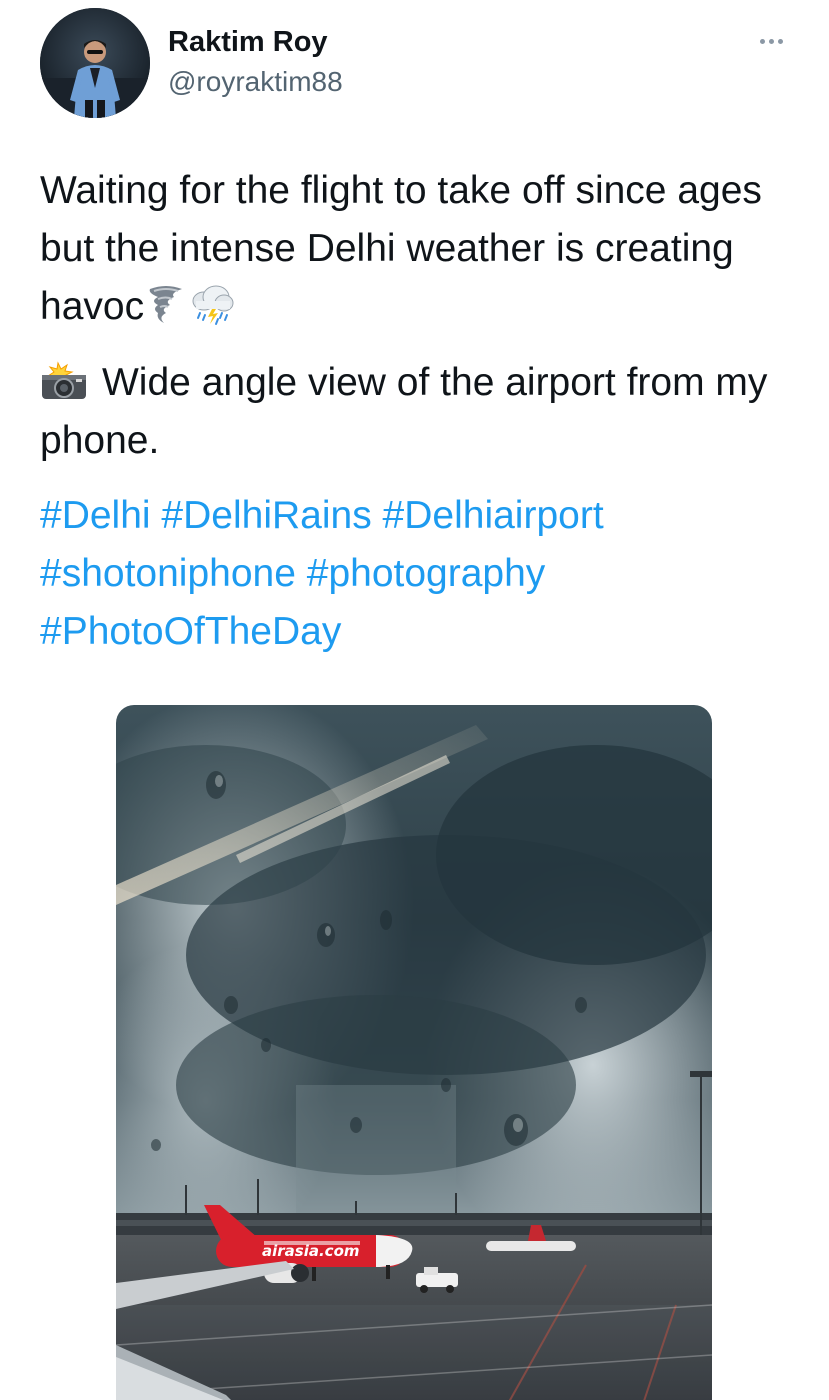 Image resolution: width=829 pixels, height=1400 pixels. What do you see at coordinates (95, 515) in the screenshot?
I see `hashtag-delhi: #Delhi` at bounding box center [95, 515].